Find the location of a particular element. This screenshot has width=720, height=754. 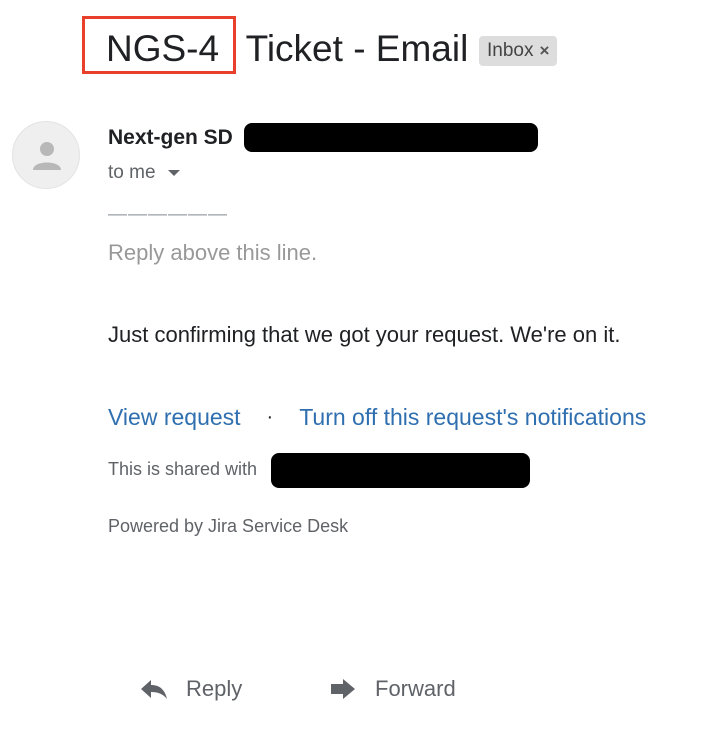

powered-by-footer: Powered by Jira Service Desk is located at coordinates (228, 526).